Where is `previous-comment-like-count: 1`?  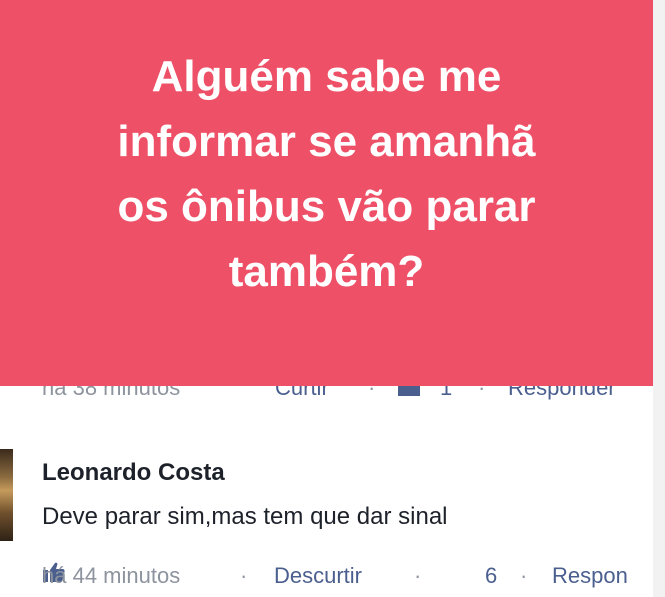
previous-comment-like-count: 1 is located at coordinates (446, 393).